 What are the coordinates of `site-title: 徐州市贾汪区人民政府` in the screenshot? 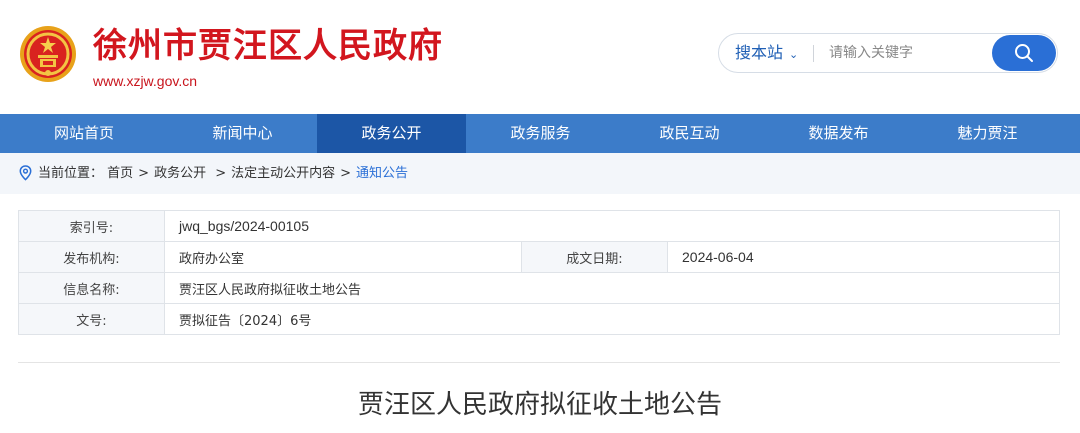 It's located at (268, 46).